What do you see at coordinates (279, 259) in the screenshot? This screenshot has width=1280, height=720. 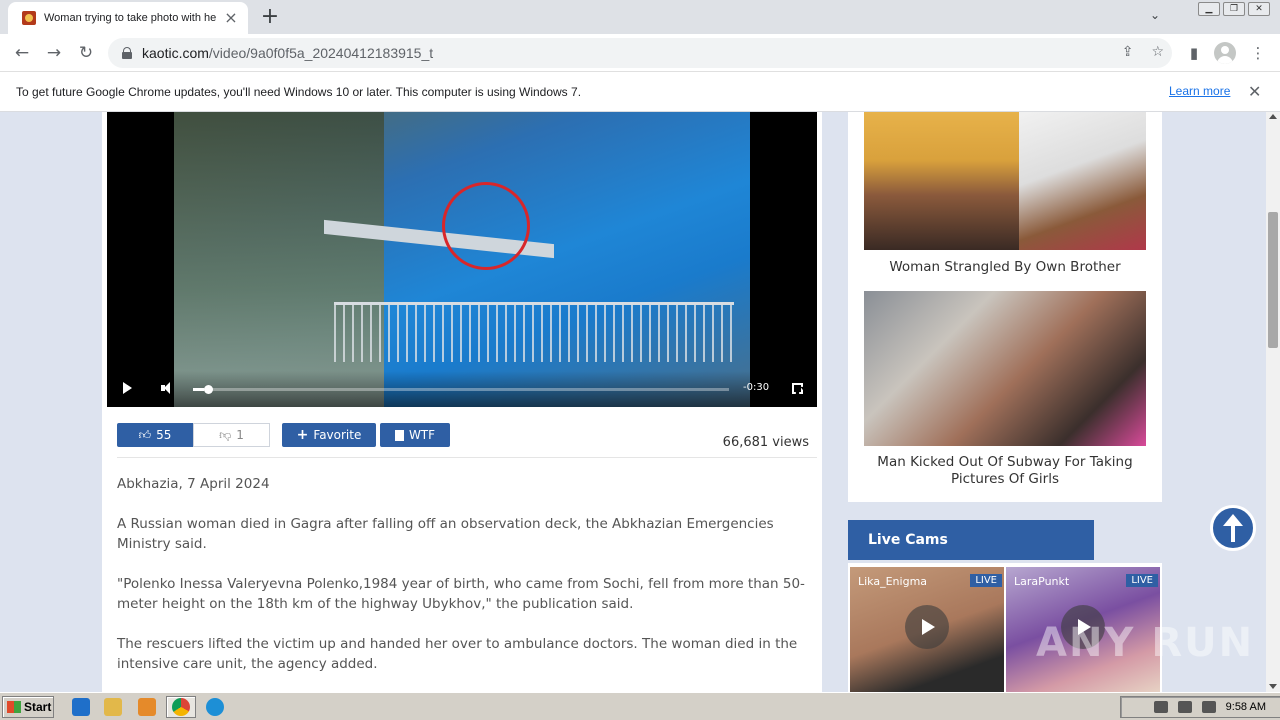 I see `video-scene-trees` at bounding box center [279, 259].